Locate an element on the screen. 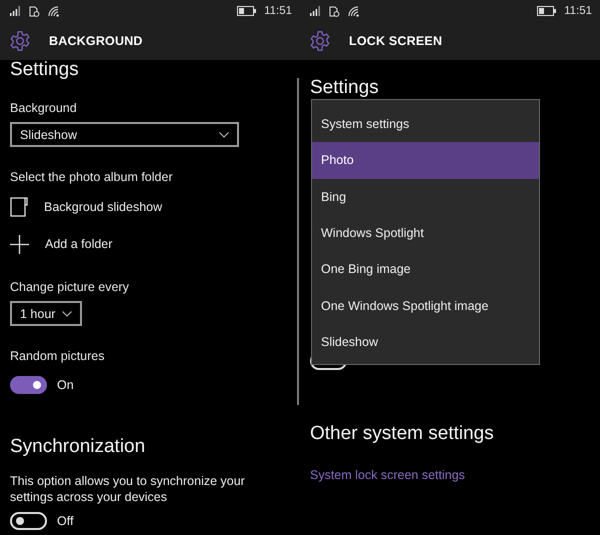 This screenshot has width=600, height=535. setting-label: Change picture every is located at coordinates (69, 287).